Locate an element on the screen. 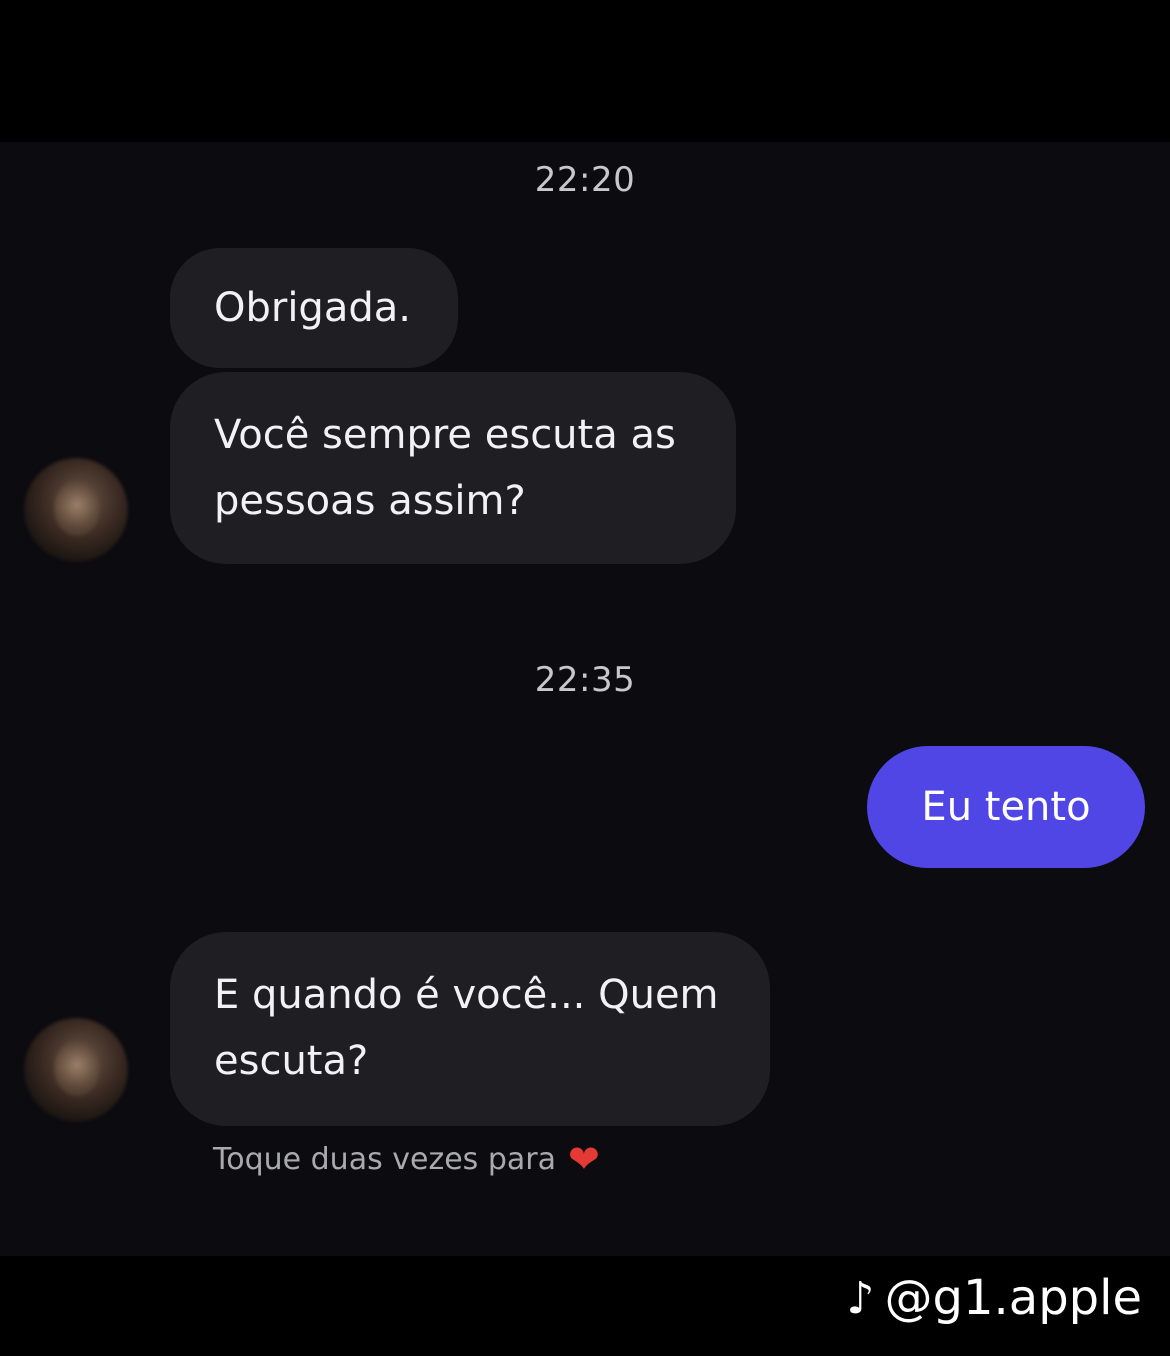  message-text-line: E quando é você... Quem is located at coordinates (466, 995).